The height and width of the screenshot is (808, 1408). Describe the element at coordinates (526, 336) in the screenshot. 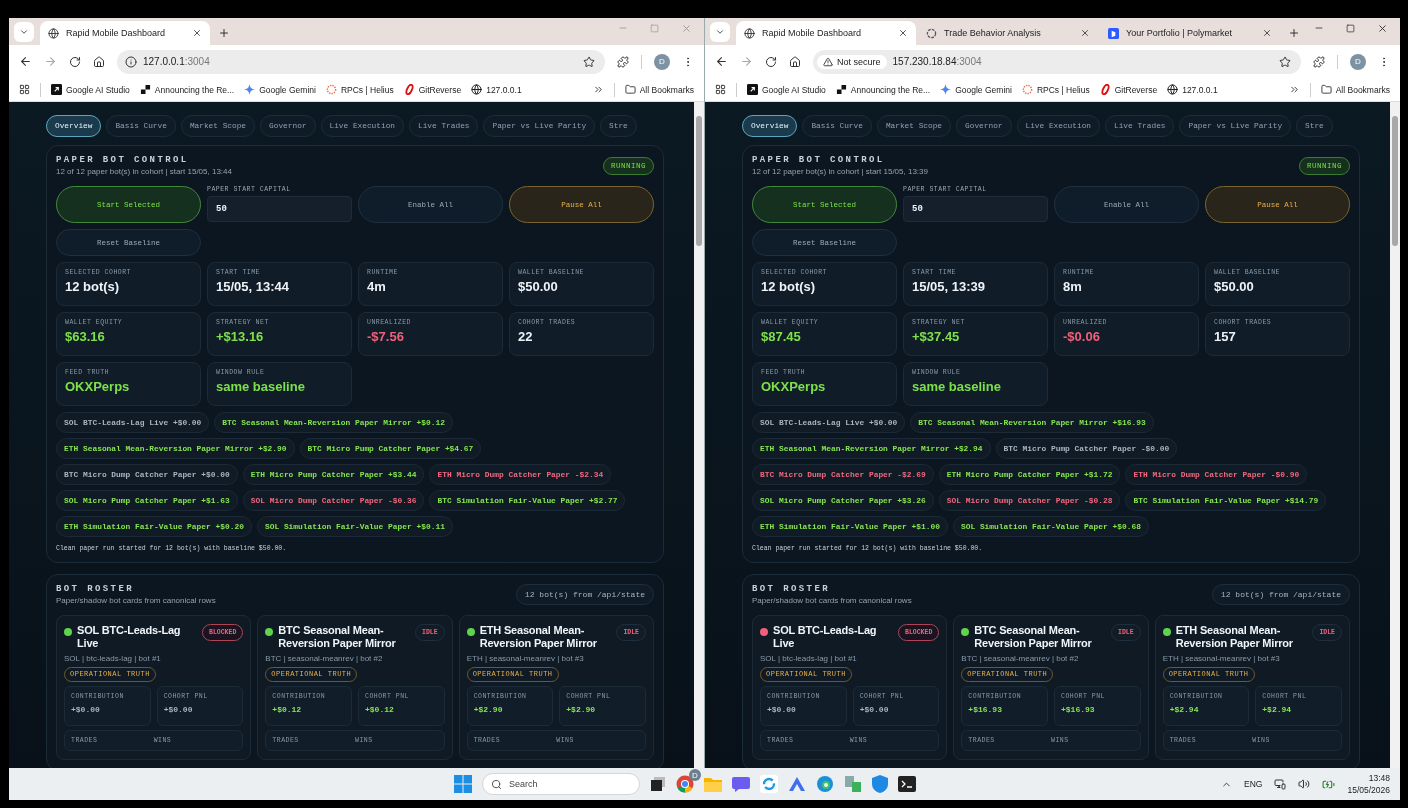

I see `stat-value: 22` at that location.